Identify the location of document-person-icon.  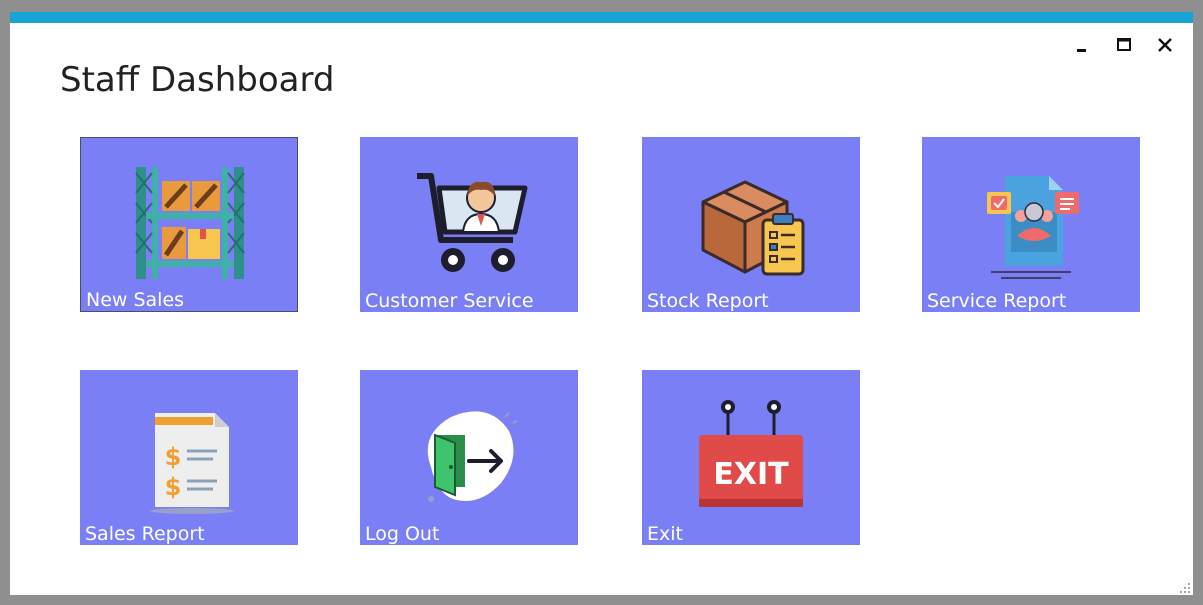
(1031, 222).